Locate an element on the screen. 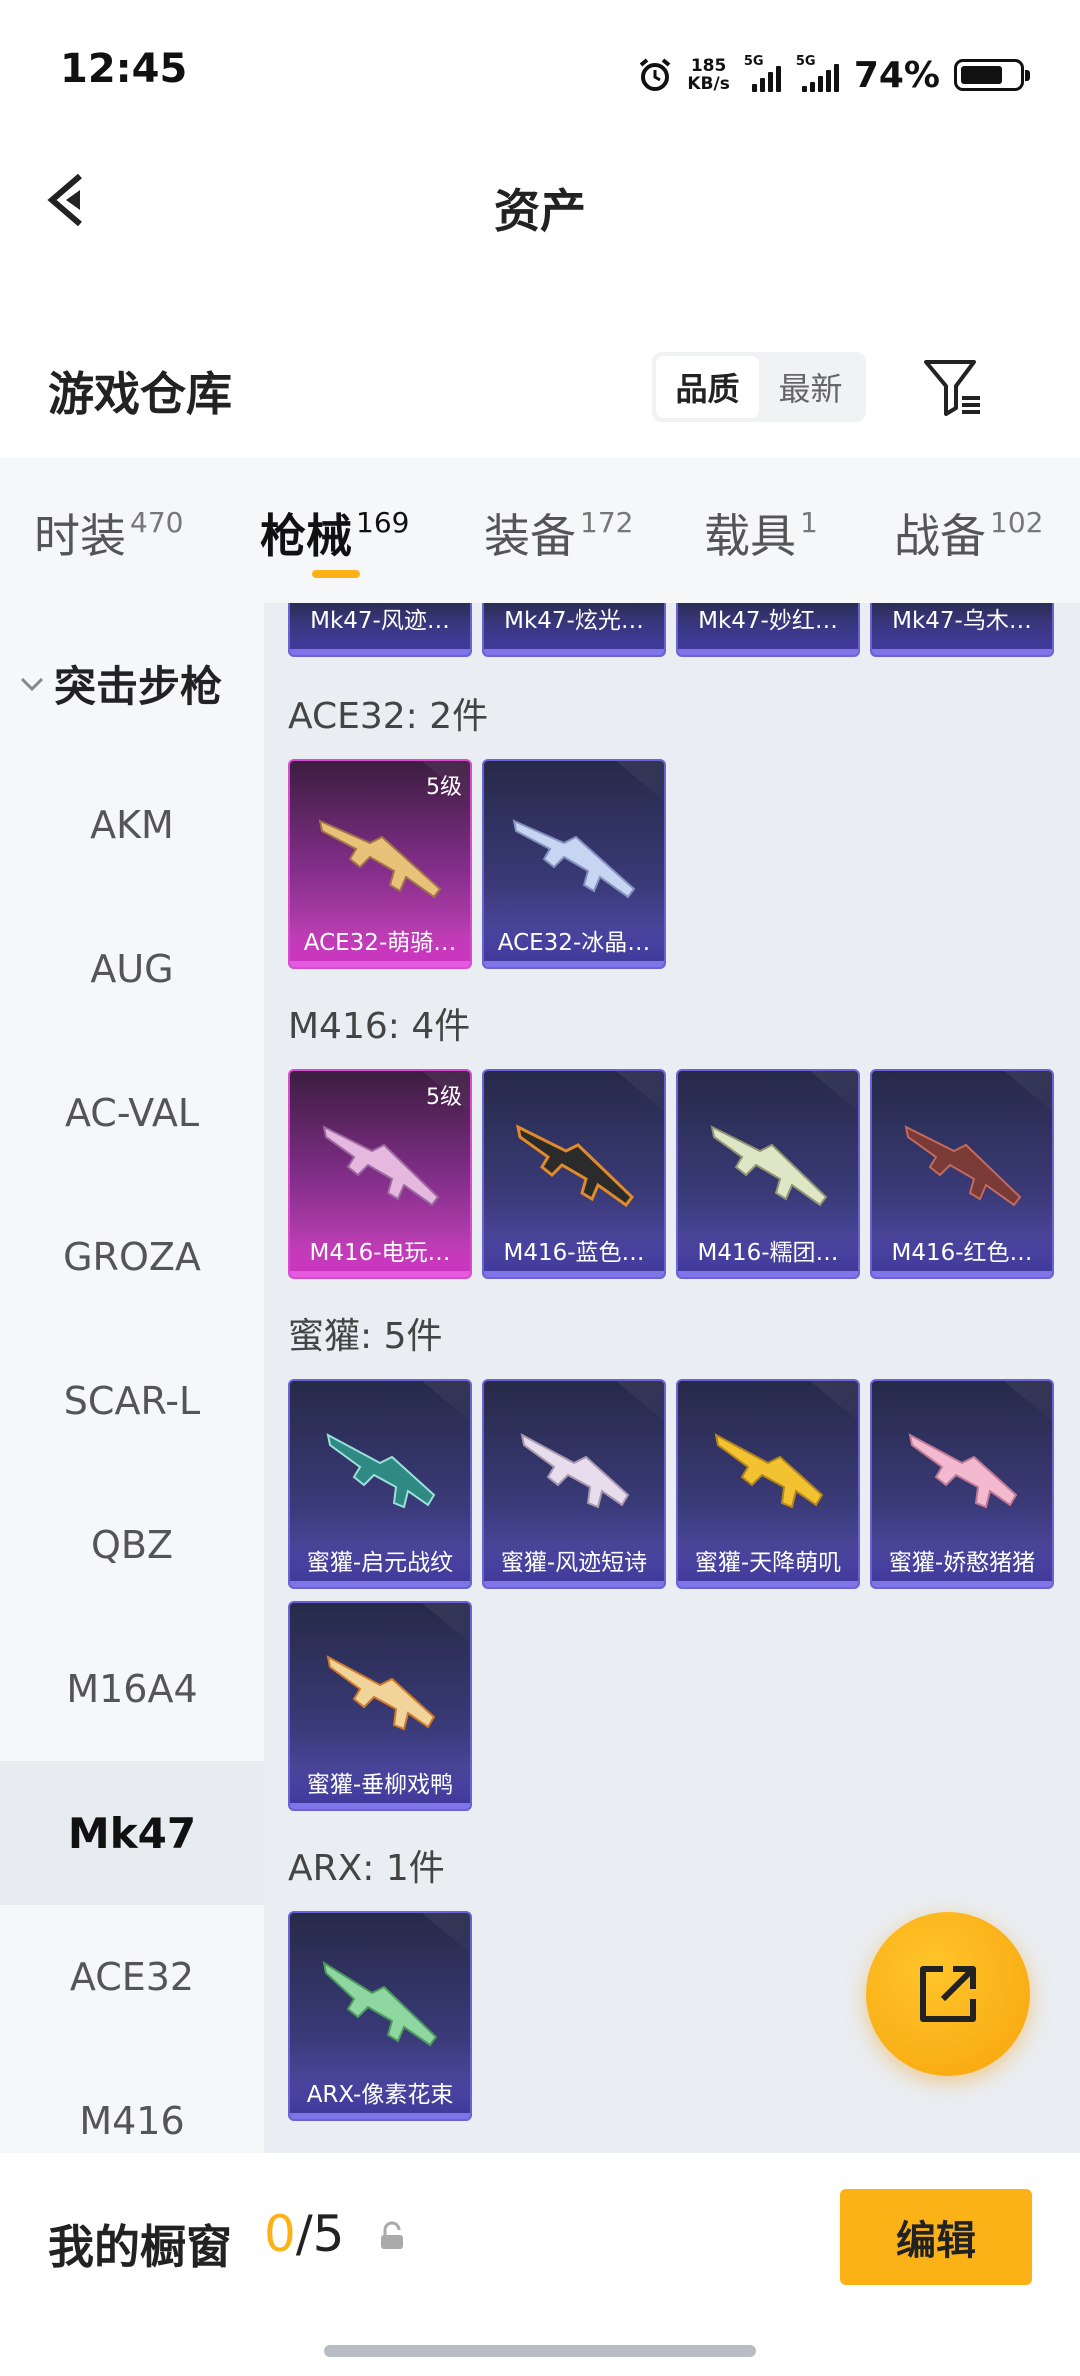 The width and height of the screenshot is (1080, 2376). home-indicator is located at coordinates (540, 2351).